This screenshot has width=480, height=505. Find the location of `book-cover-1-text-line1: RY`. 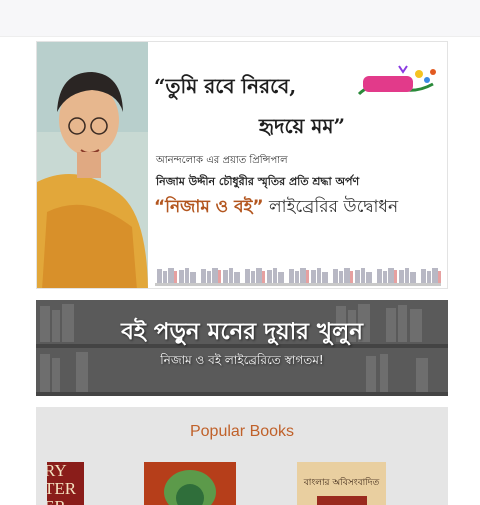

book-cover-1-text-line1: RY is located at coordinates (57, 471).